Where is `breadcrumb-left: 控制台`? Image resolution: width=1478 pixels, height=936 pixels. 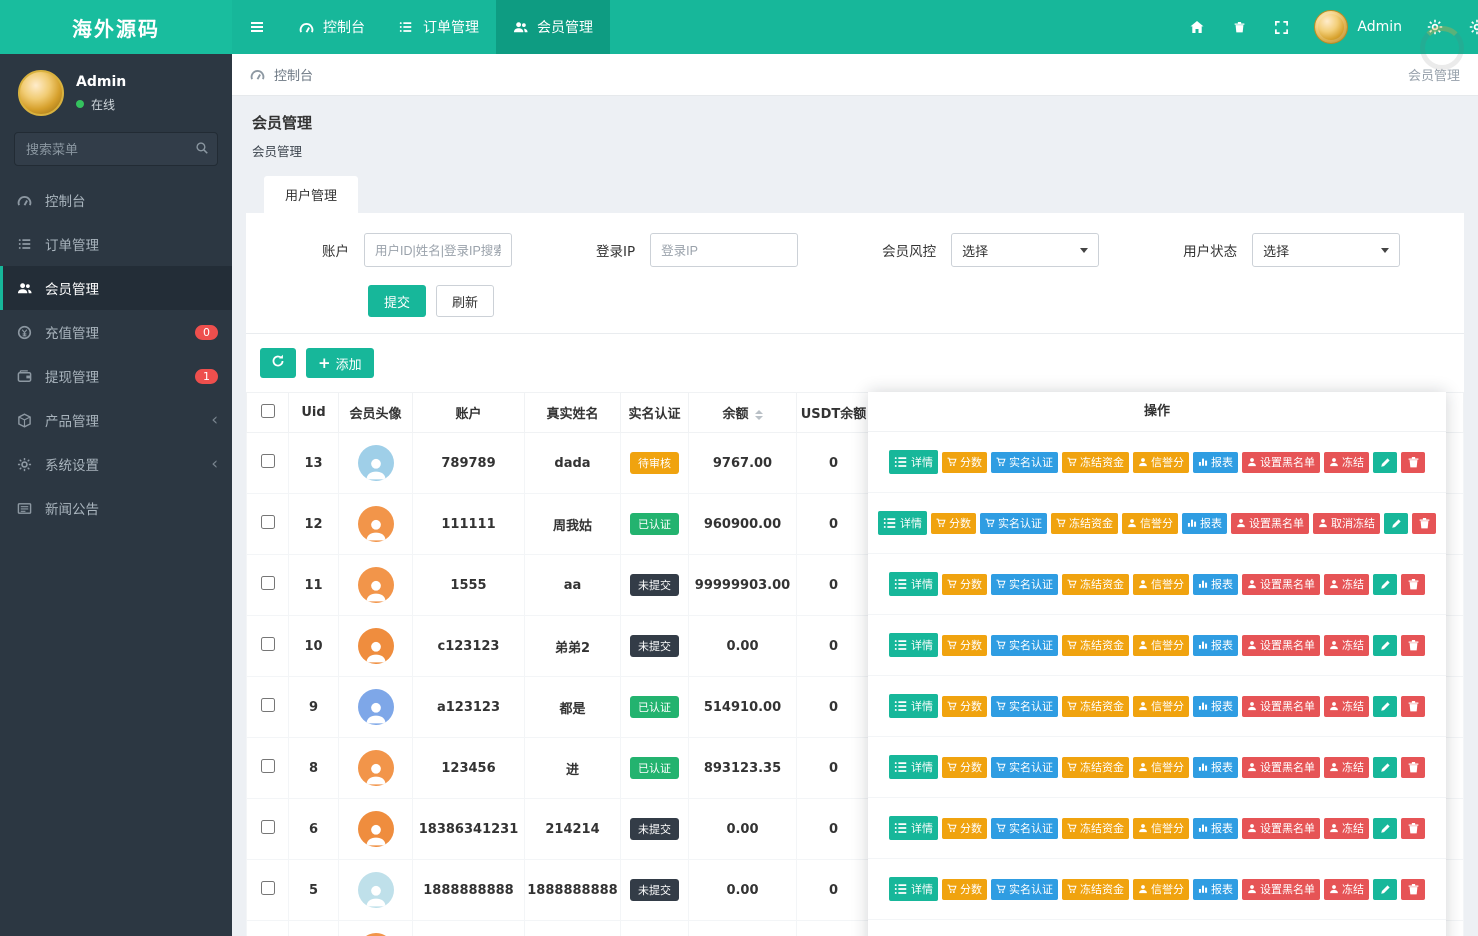 breadcrumb-left: 控制台 is located at coordinates (281, 74).